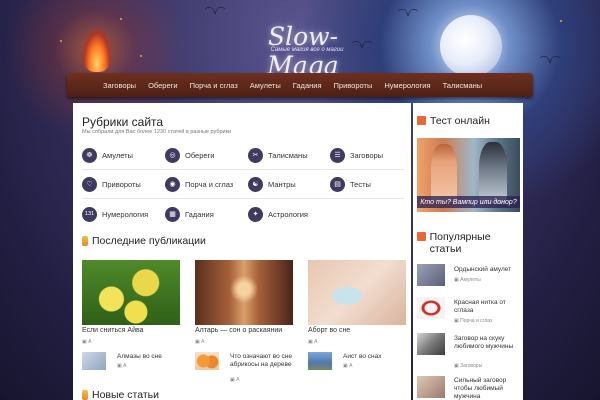 This screenshot has height=400, width=600. What do you see at coordinates (244, 292) in the screenshot?
I see `card-image-altar` at bounding box center [244, 292].